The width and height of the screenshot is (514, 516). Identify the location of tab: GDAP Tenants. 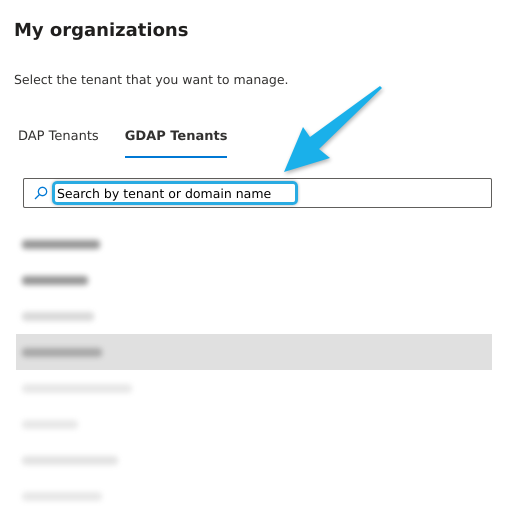
(176, 143).